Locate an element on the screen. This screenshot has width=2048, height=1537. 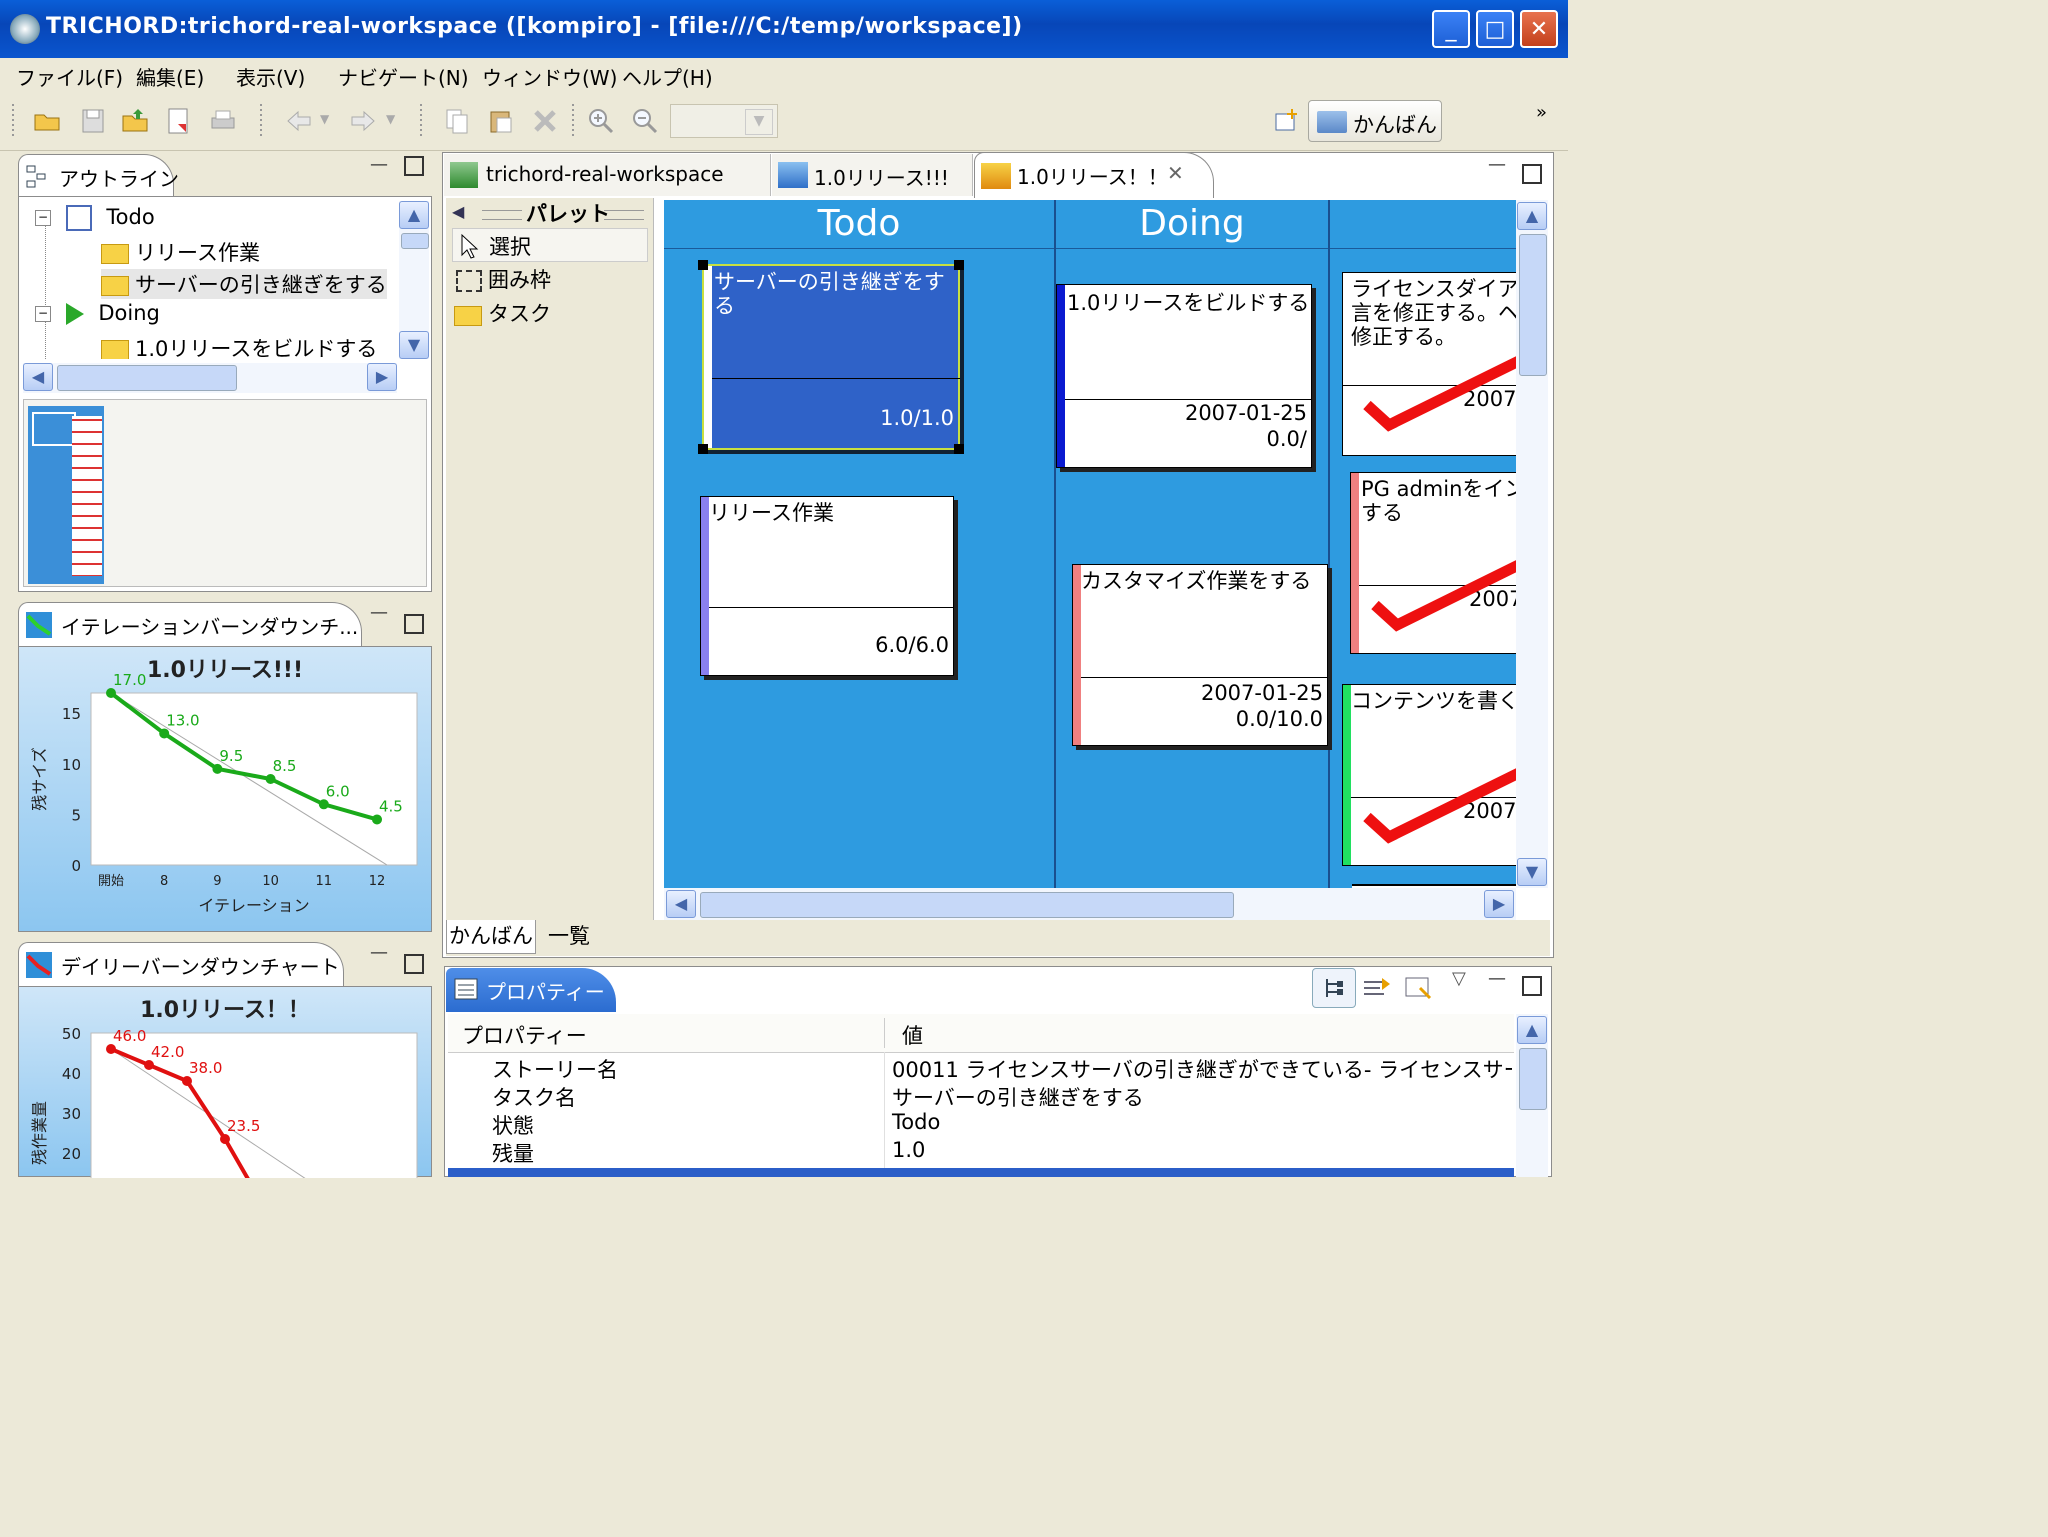
palette-item-select: 選択 is located at coordinates (550, 245).